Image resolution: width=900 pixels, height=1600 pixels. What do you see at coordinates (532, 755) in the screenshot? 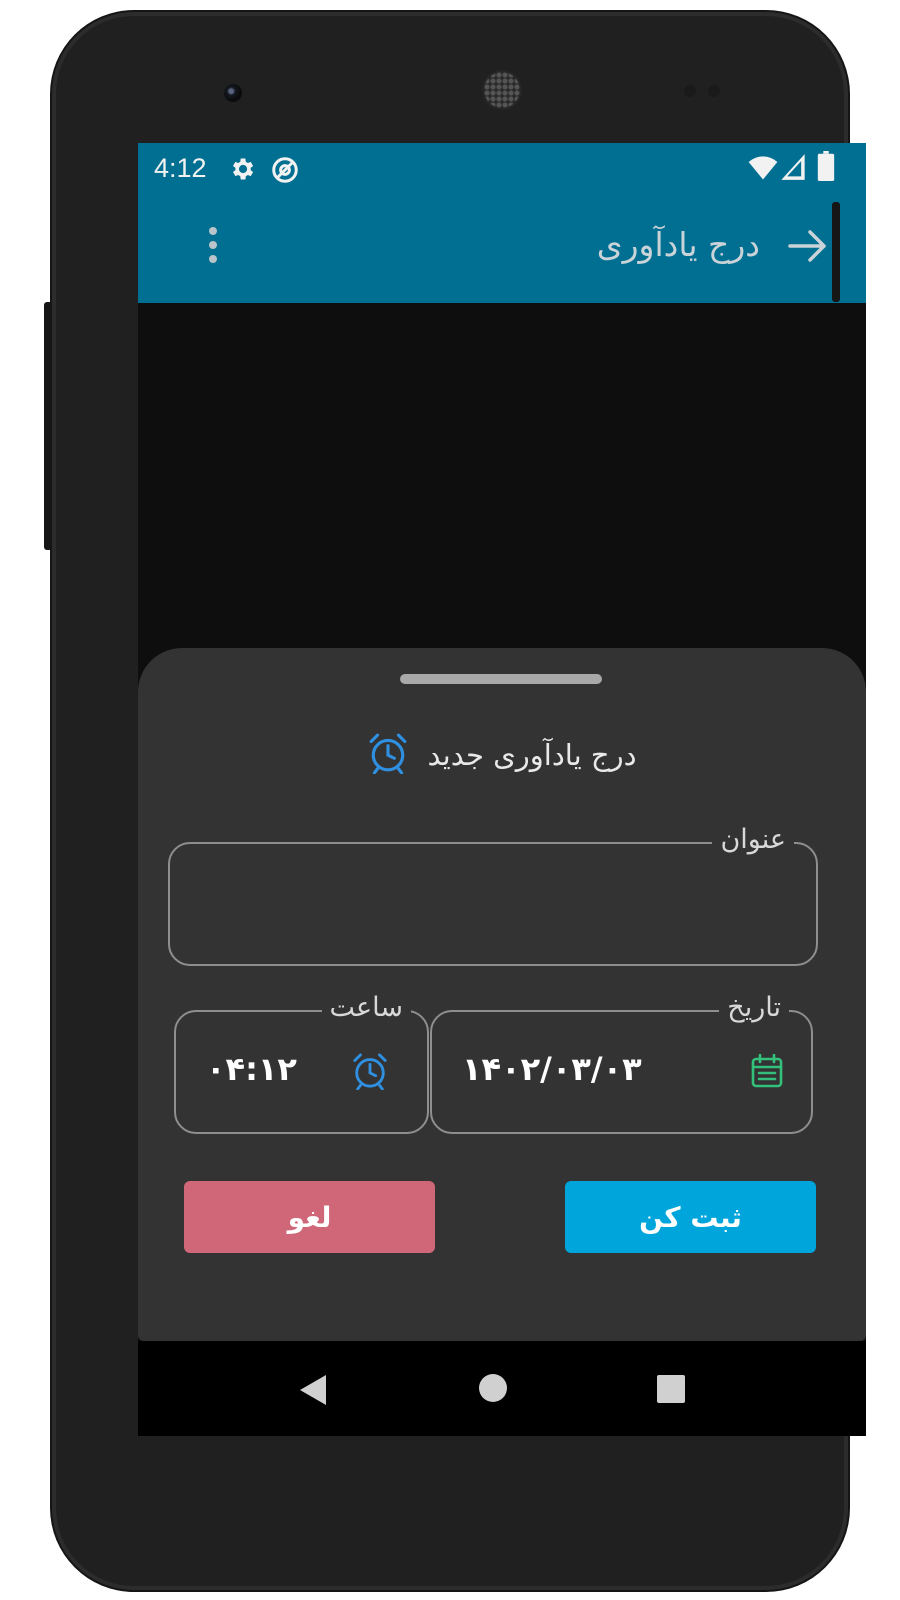
I see `sheet-title: درج یادآوری جدید` at bounding box center [532, 755].